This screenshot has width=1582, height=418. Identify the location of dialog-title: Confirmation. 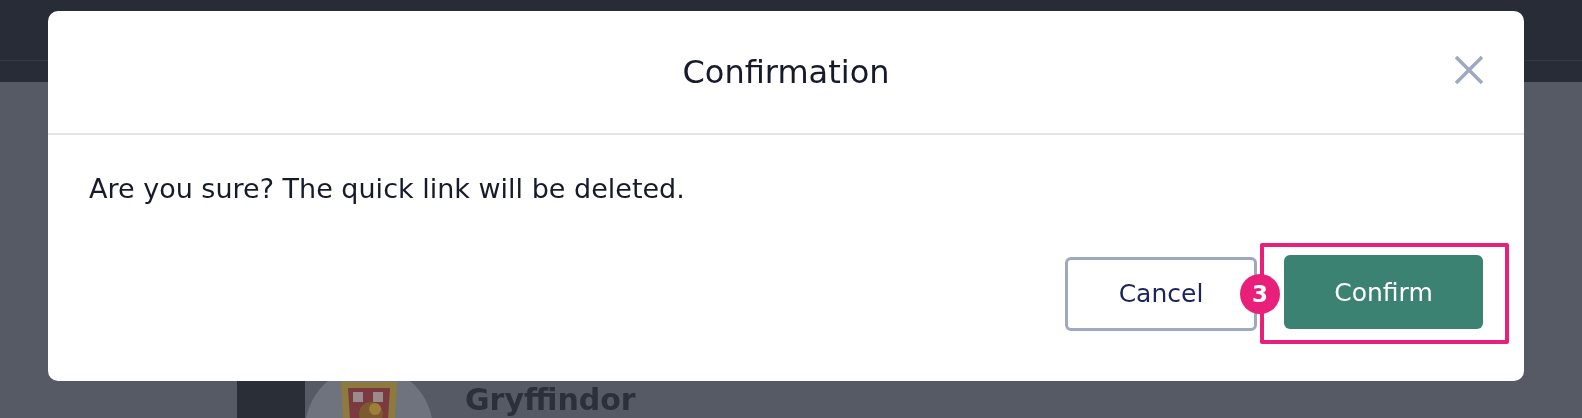
(786, 72).